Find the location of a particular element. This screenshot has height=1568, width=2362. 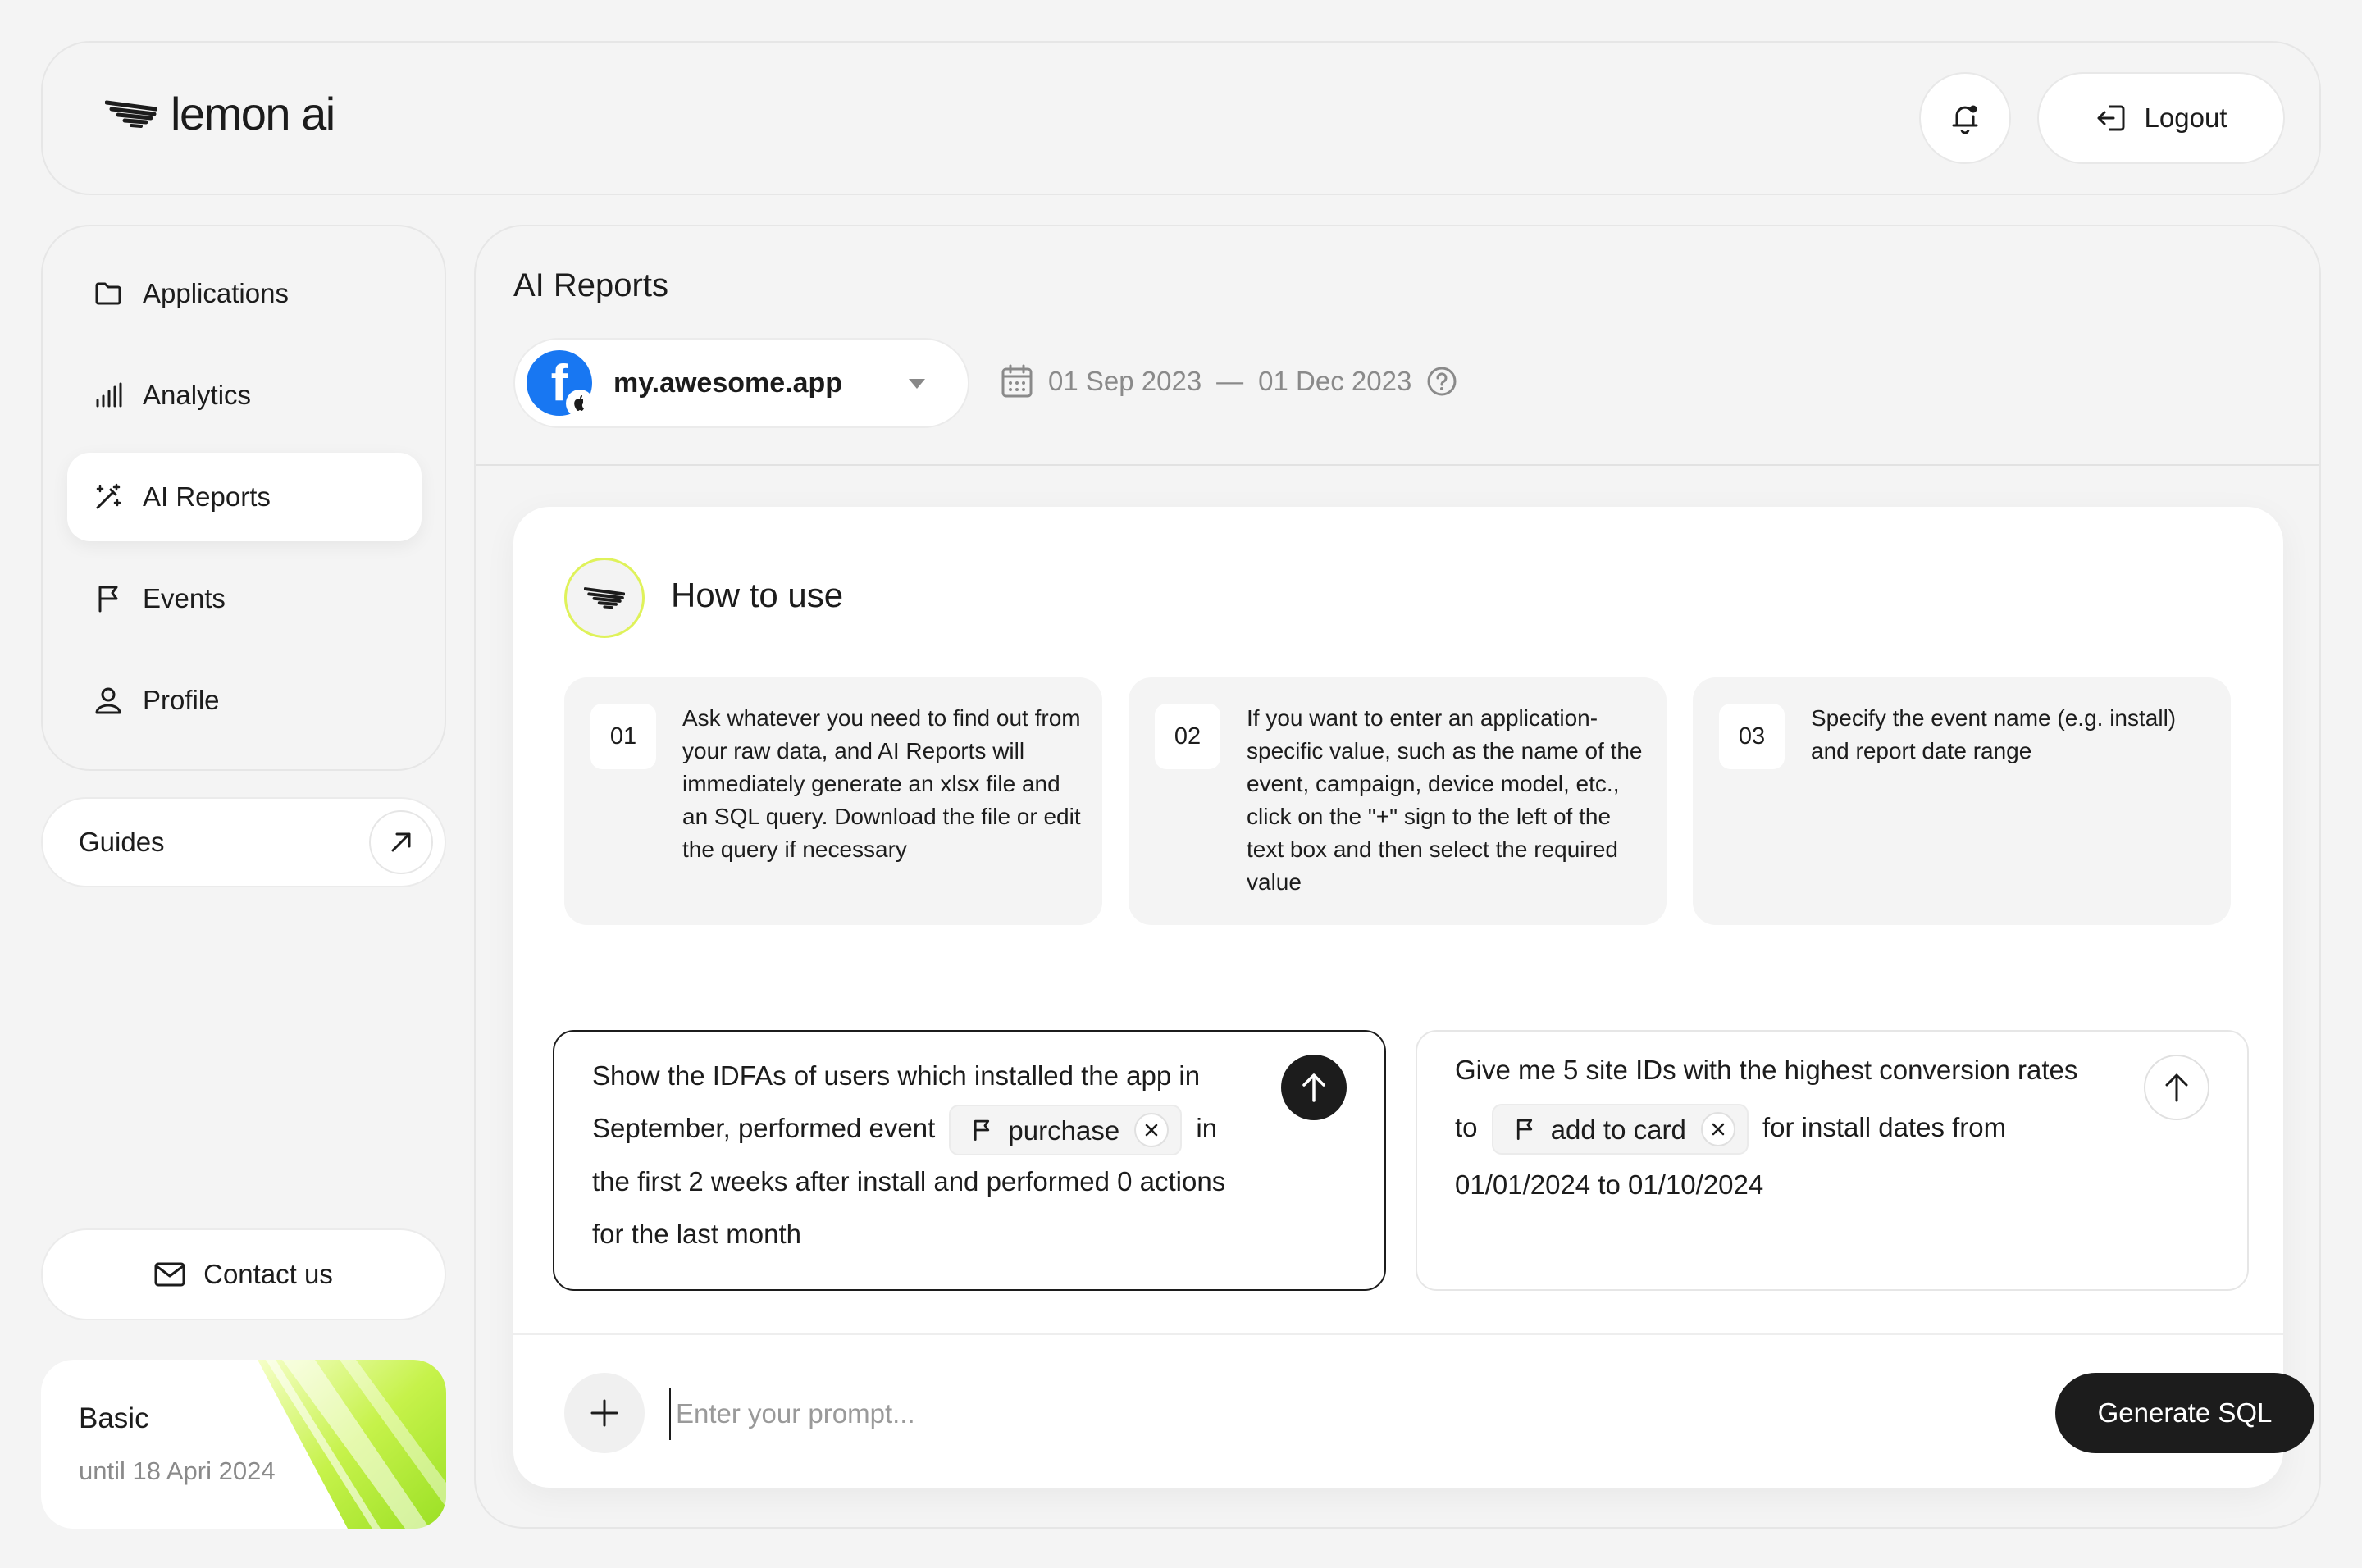

chevron-down-icon is located at coordinates (917, 384).